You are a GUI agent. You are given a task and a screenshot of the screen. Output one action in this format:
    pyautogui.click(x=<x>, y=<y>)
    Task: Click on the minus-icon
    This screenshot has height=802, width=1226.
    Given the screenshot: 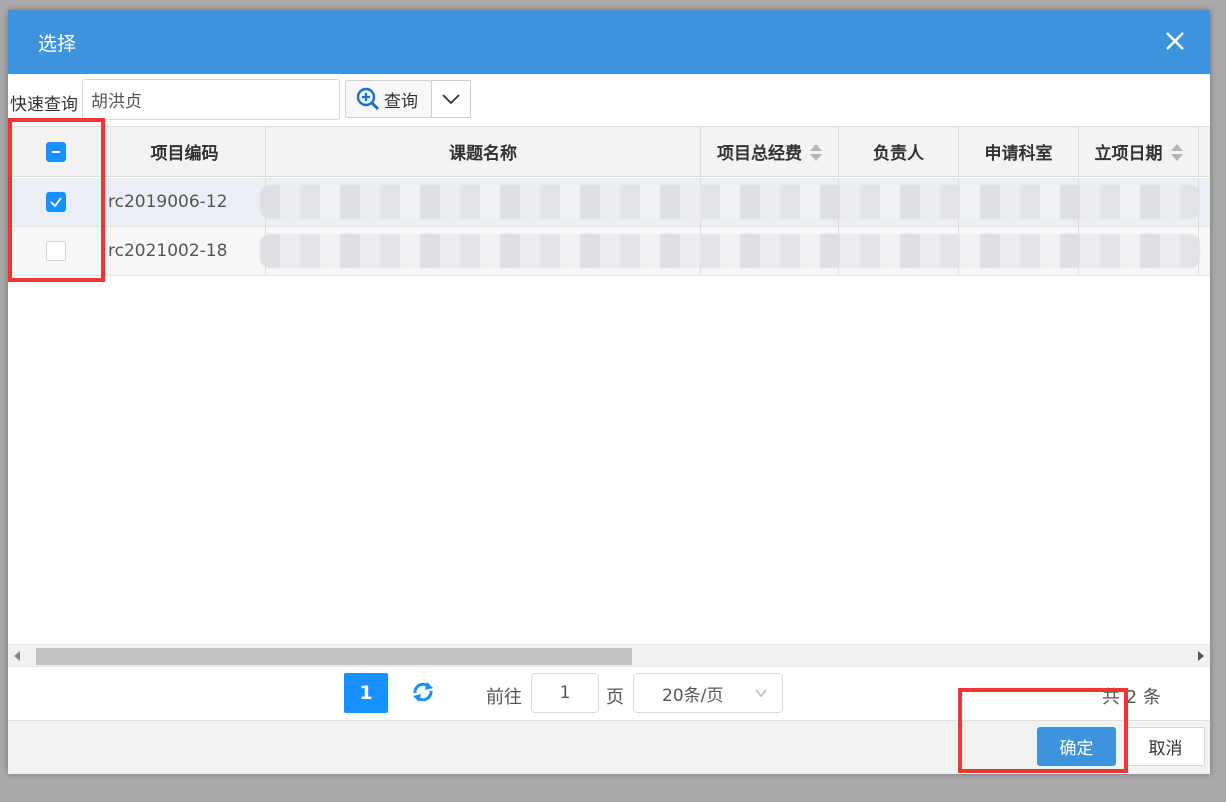 What is the action you would take?
    pyautogui.click(x=55, y=151)
    